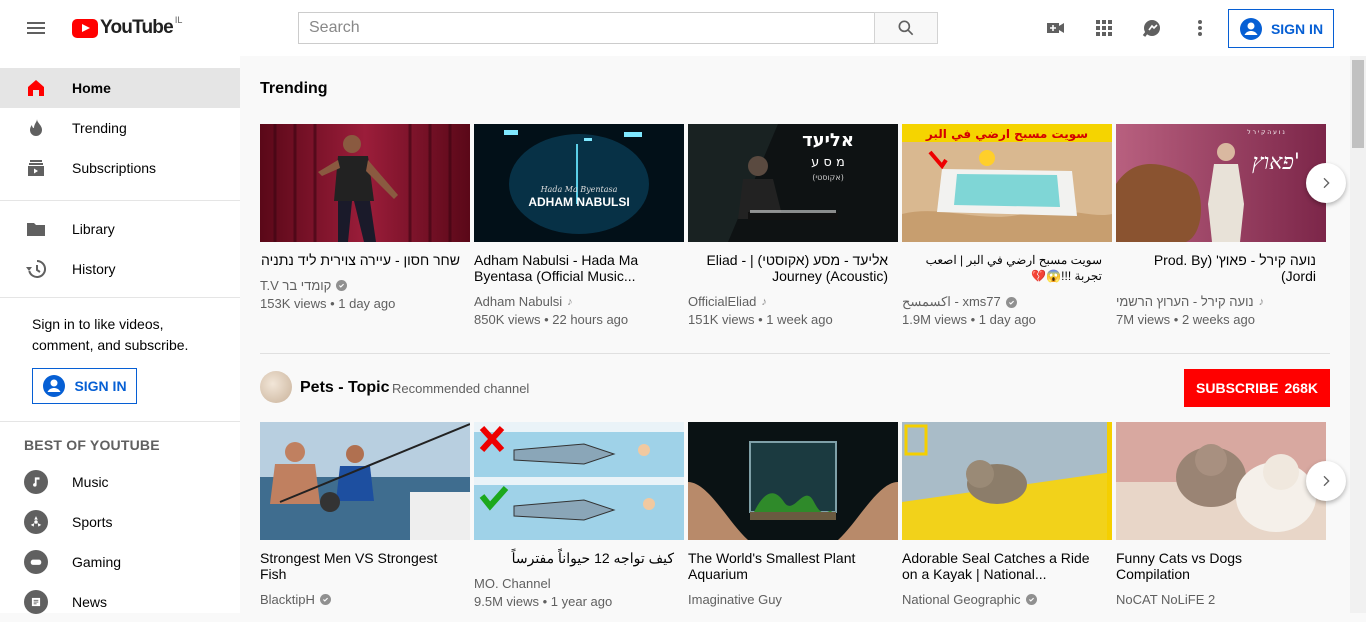 The height and width of the screenshot is (622, 1366). I want to click on video-meta: 850K views • 22 hours ago, so click(551, 319).